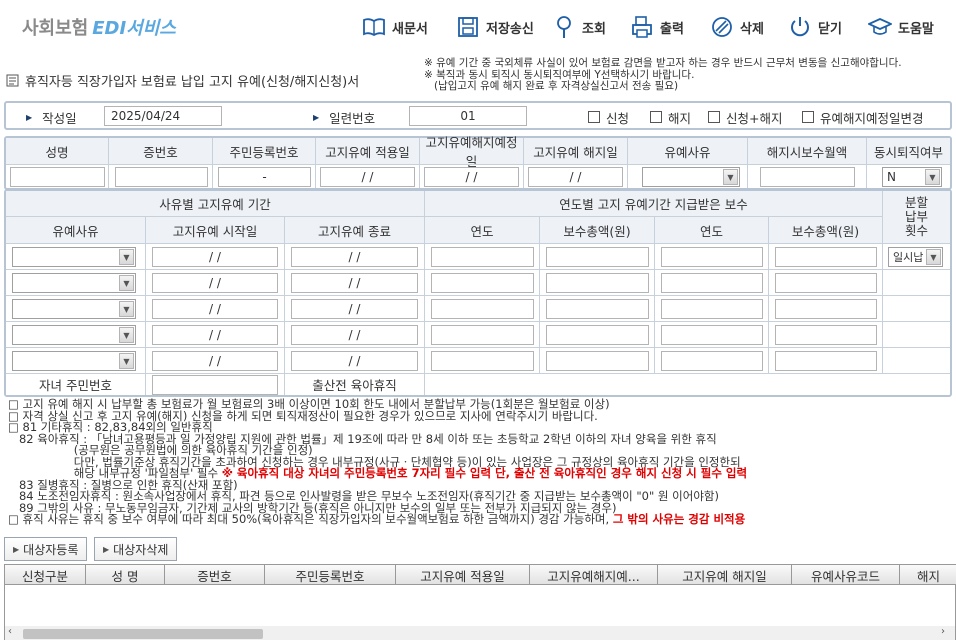  Describe the element at coordinates (679, 519) in the screenshot. I see `warning-text: 그 밖의 사유는 경감 비적용` at that location.